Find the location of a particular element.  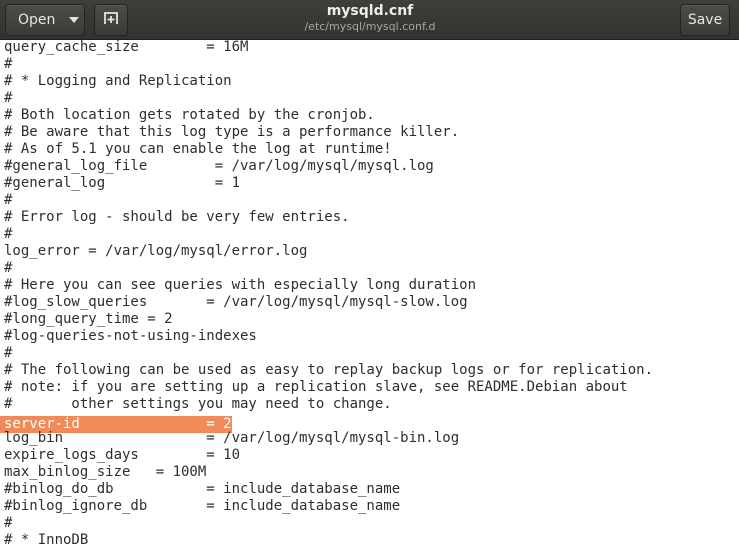

save-button: Save is located at coordinates (705, 20).